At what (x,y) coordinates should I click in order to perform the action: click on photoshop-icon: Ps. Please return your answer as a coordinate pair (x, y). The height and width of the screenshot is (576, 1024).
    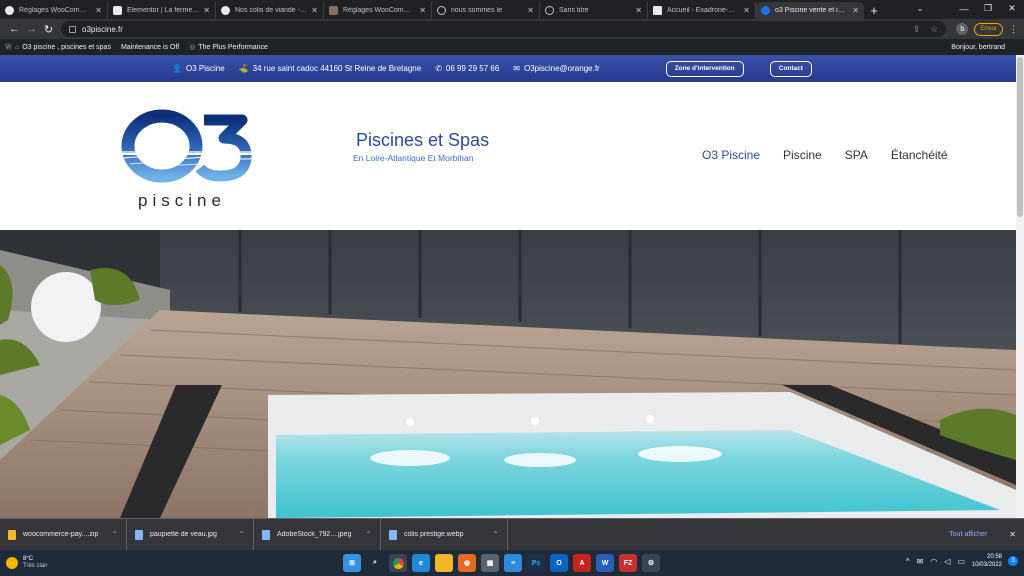
    Looking at the image, I should click on (536, 563).